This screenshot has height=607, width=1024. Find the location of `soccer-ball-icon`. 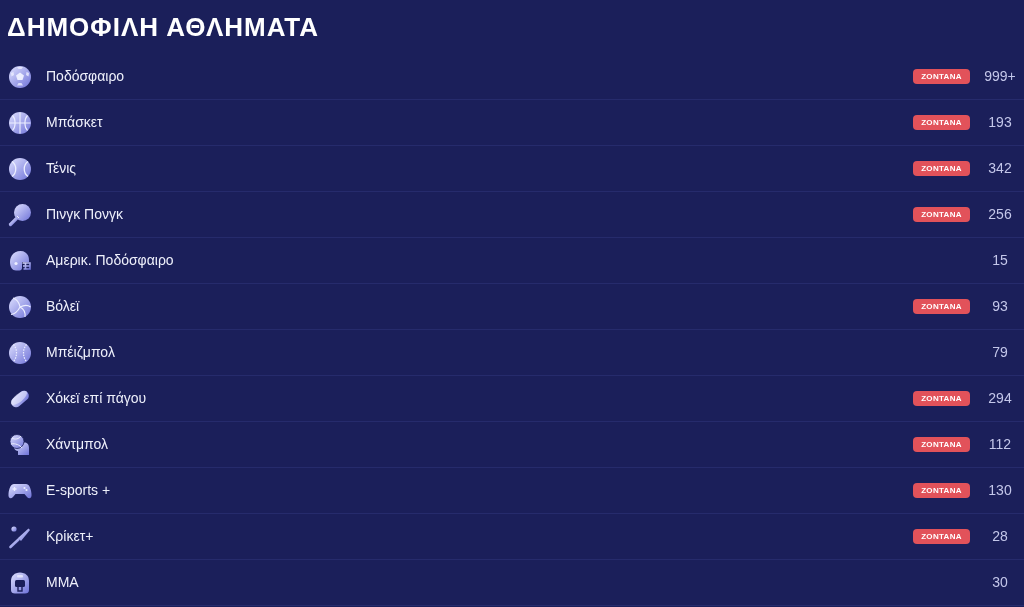

soccer-ball-icon is located at coordinates (20, 76).